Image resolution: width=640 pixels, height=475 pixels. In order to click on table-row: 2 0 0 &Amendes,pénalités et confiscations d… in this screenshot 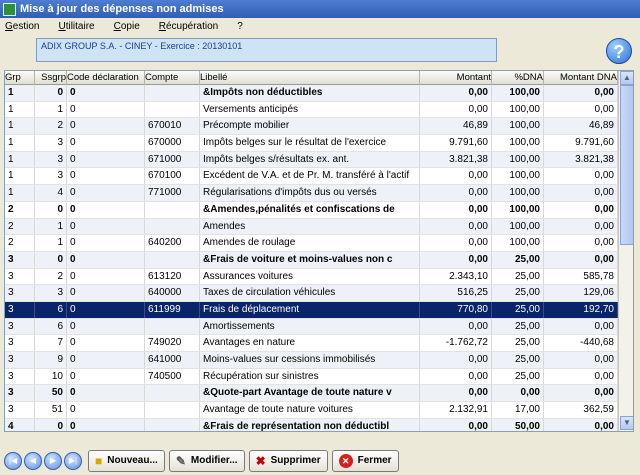, I will do `click(311, 210)`.